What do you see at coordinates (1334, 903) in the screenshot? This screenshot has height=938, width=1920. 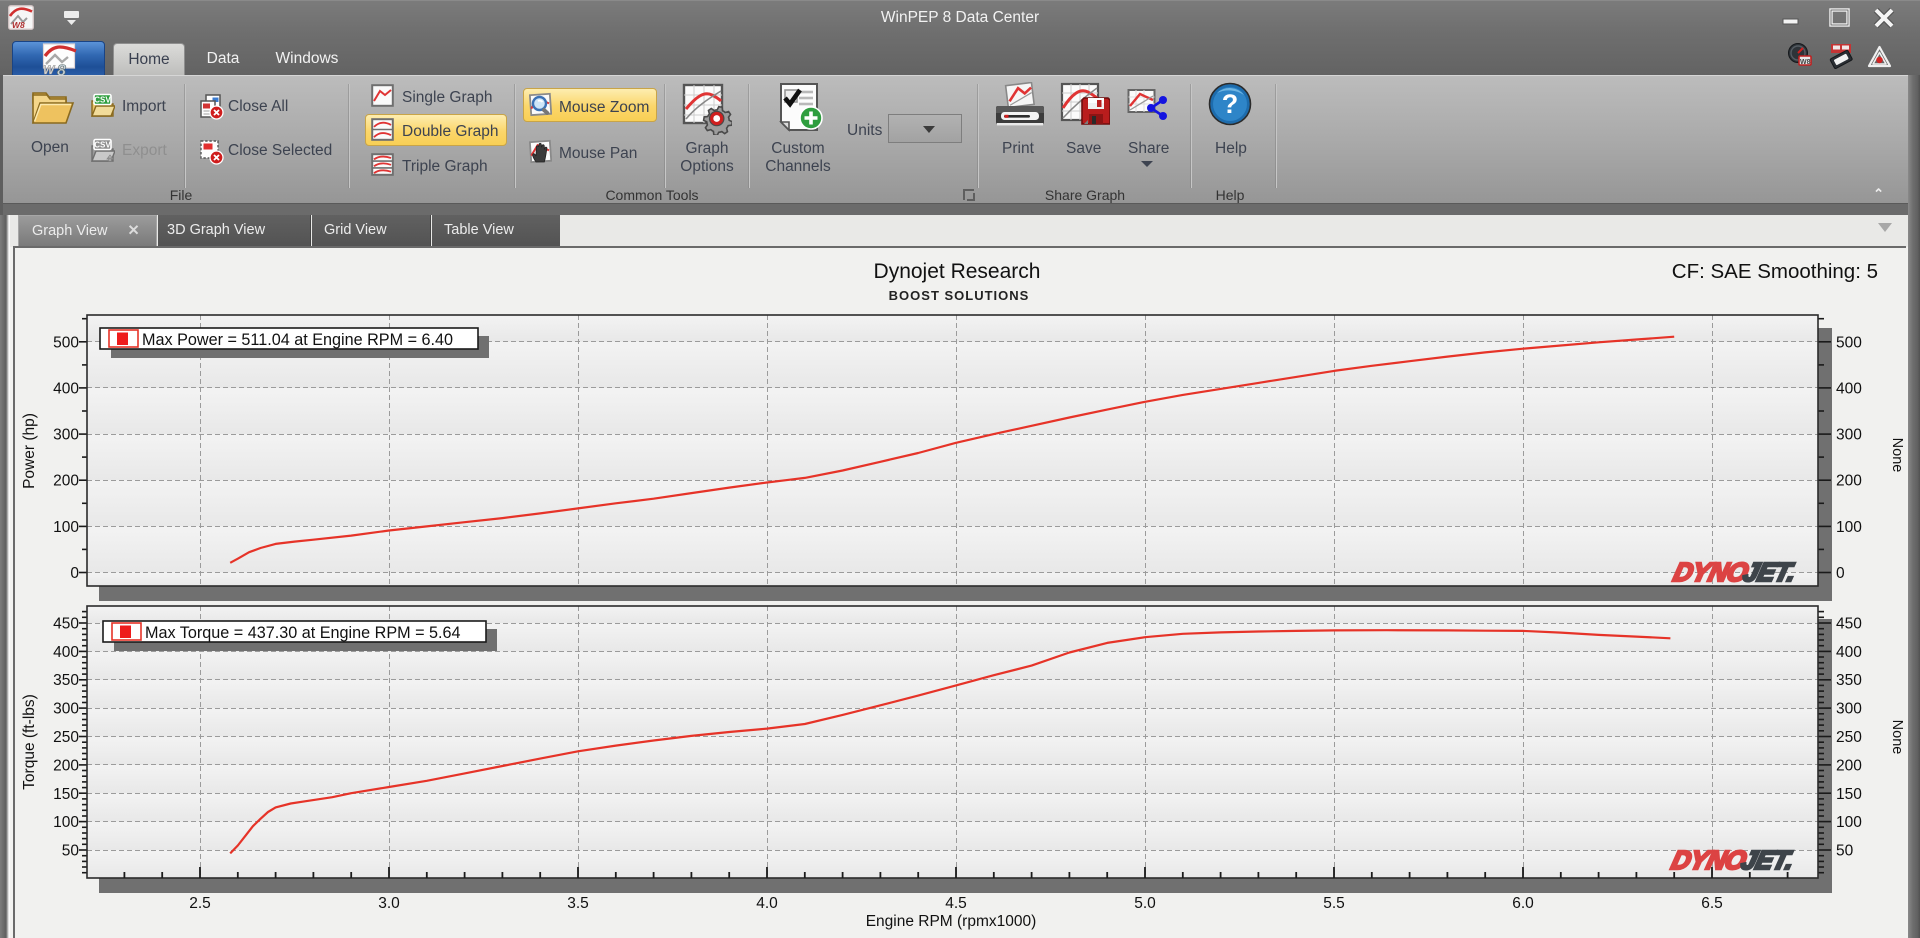 I see `svg-text: 5.5` at bounding box center [1334, 903].